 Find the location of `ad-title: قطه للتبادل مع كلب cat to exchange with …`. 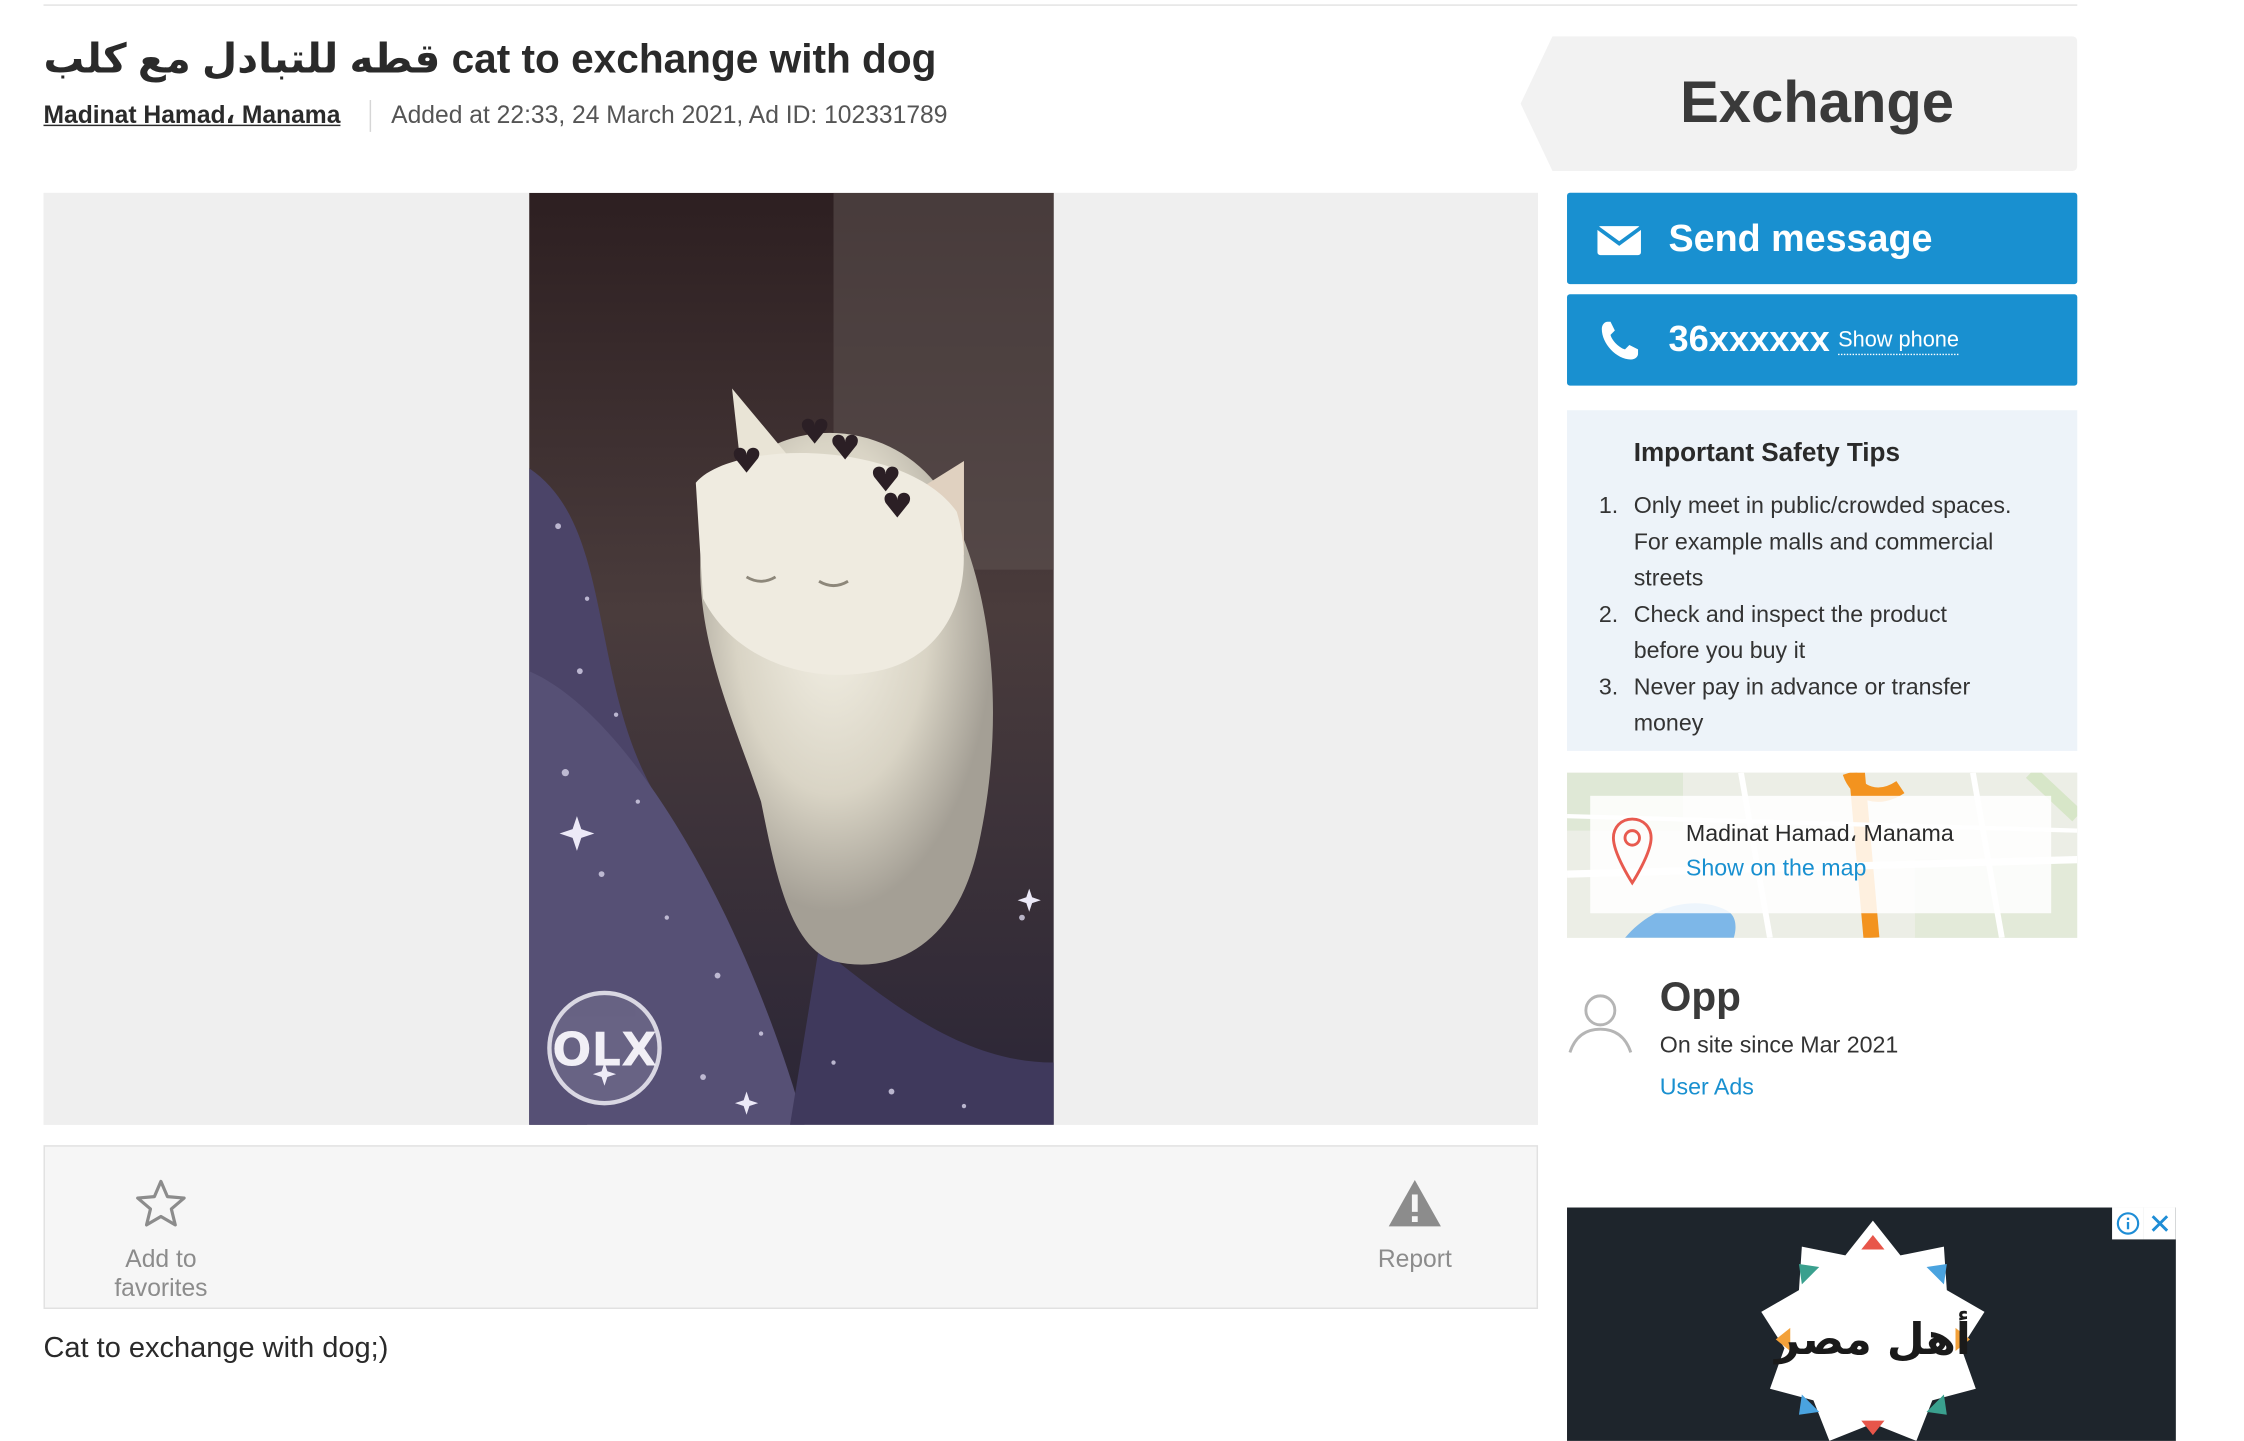

ad-title: قطه للتبادل مع كلب cat to exchange with … is located at coordinates (490, 59).